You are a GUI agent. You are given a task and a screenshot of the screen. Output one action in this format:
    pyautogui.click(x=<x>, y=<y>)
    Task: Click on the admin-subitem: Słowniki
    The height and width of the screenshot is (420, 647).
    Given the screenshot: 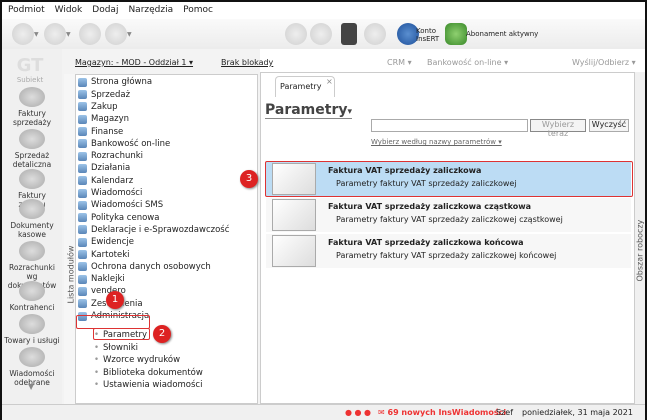 What is the action you would take?
    pyautogui.click(x=116, y=348)
    